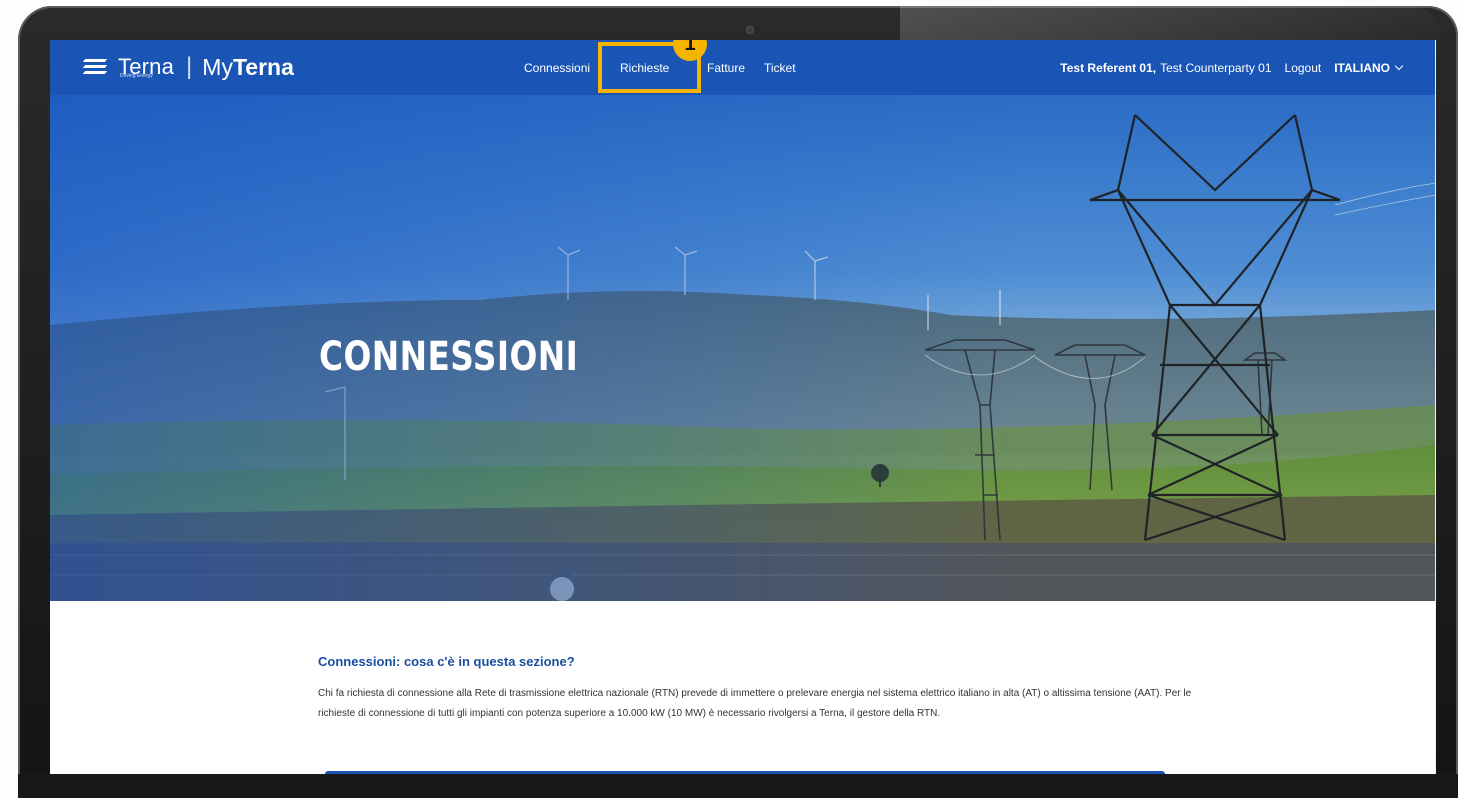 The width and height of the screenshot is (1458, 798). I want to click on terna-logo: Terna Driving Energy | My Terna, so click(187, 67).